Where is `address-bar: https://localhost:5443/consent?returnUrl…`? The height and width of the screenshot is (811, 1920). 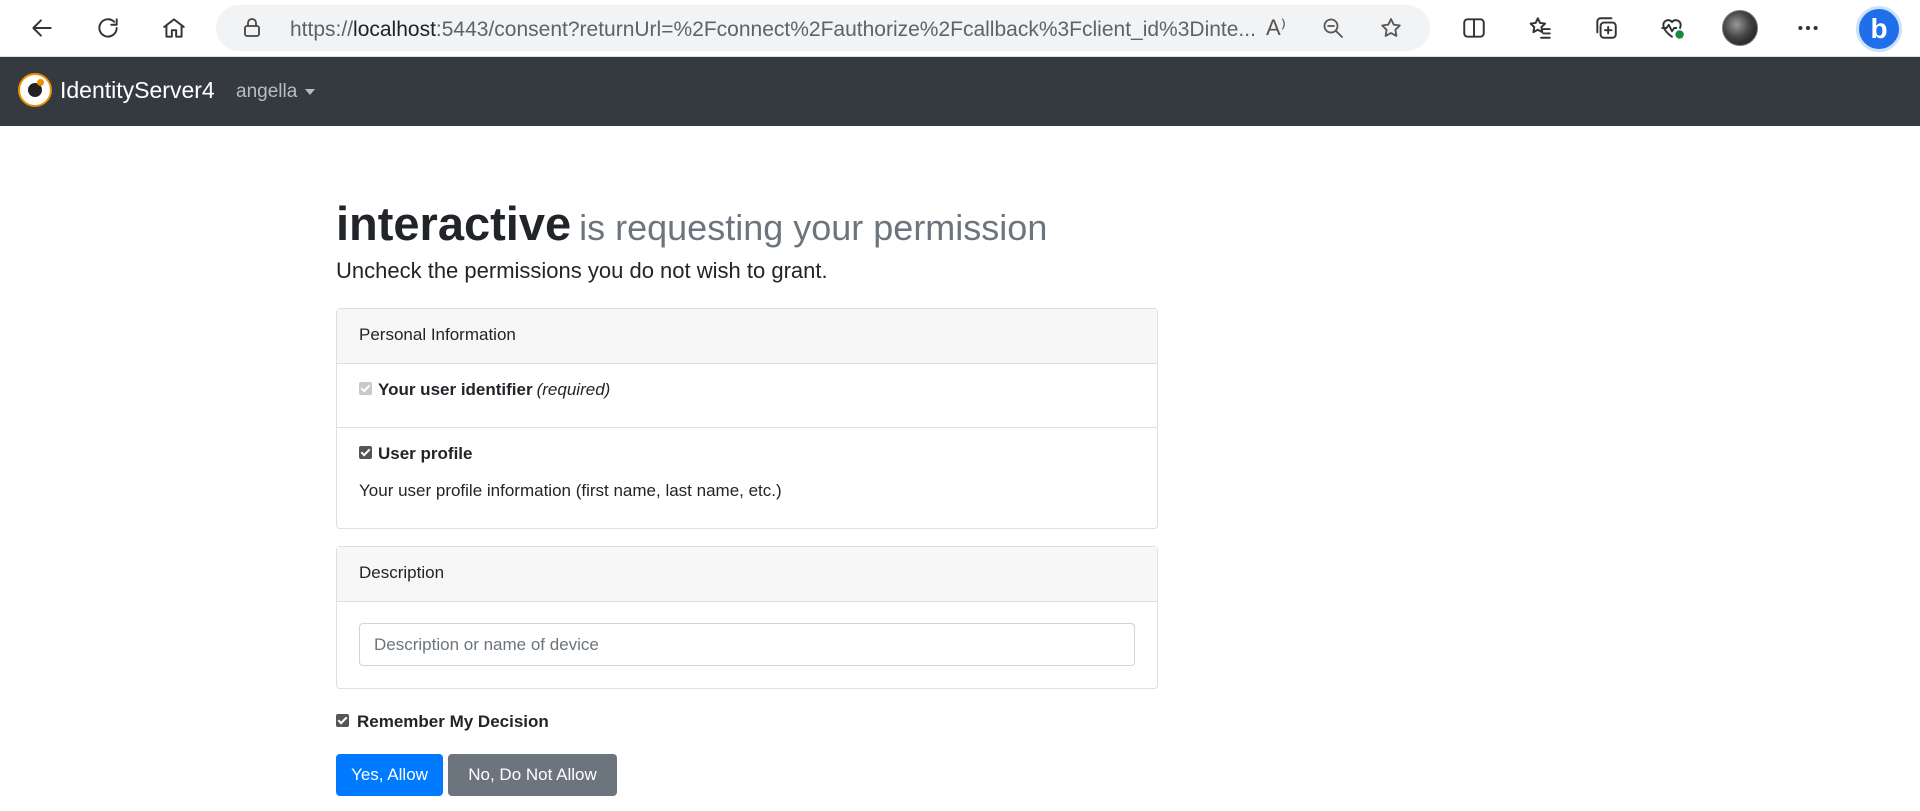
address-bar: https://localhost:5443/consent?returnUrl… is located at coordinates (823, 28).